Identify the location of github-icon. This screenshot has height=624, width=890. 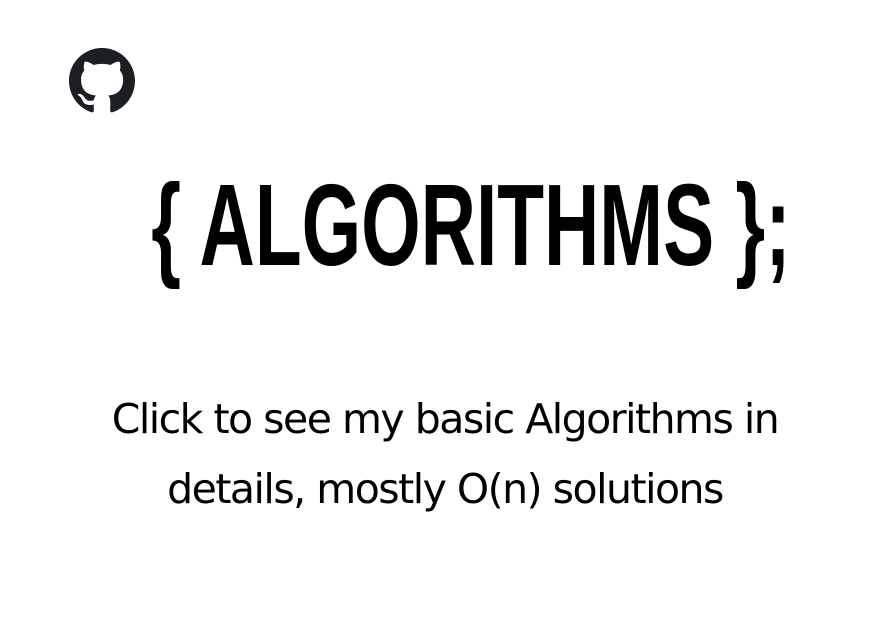
(102, 80).